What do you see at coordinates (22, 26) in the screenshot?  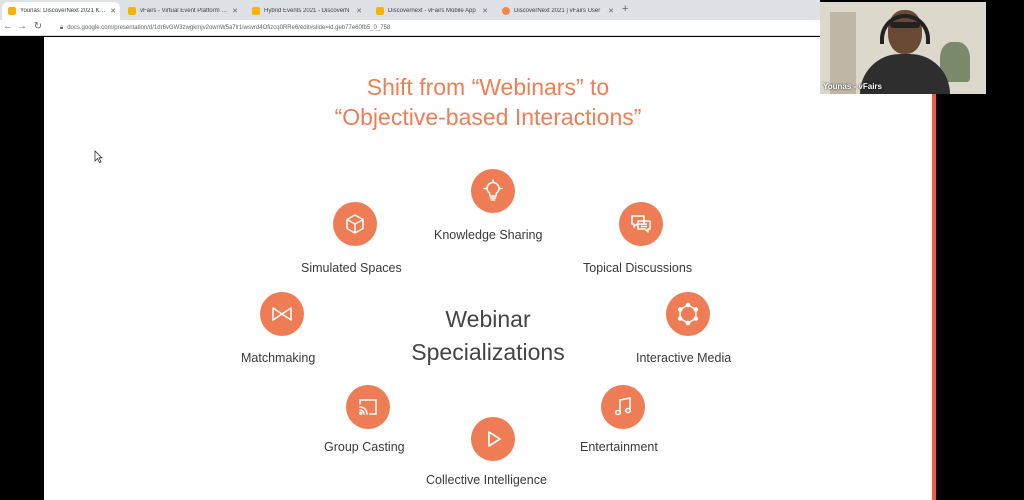 I see `forward-arrow-icon: →` at bounding box center [22, 26].